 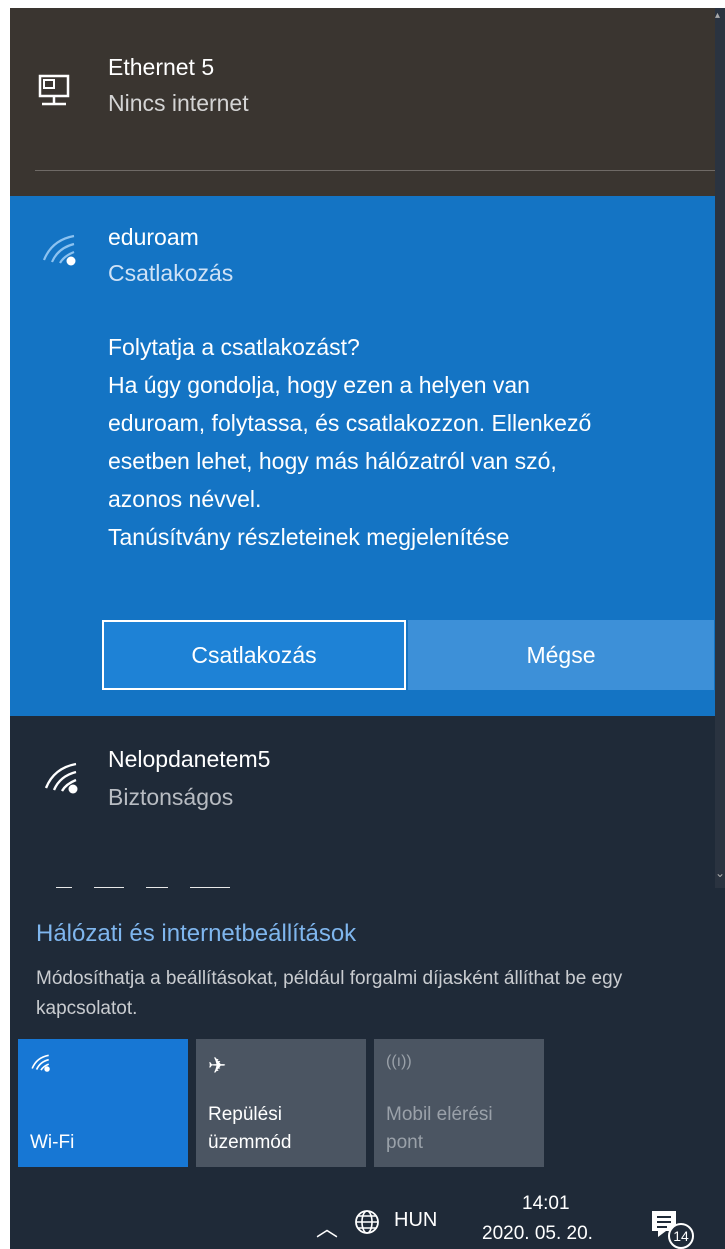 I want to click on wifi-toggle-tile: Wi-Fi, so click(x=103, y=1103).